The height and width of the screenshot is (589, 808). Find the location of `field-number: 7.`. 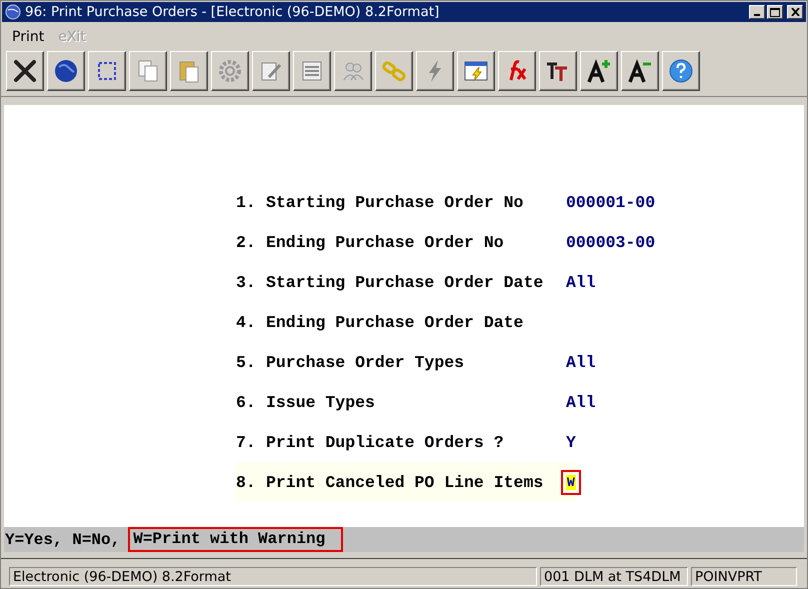

field-number: 7. is located at coordinates (246, 442).